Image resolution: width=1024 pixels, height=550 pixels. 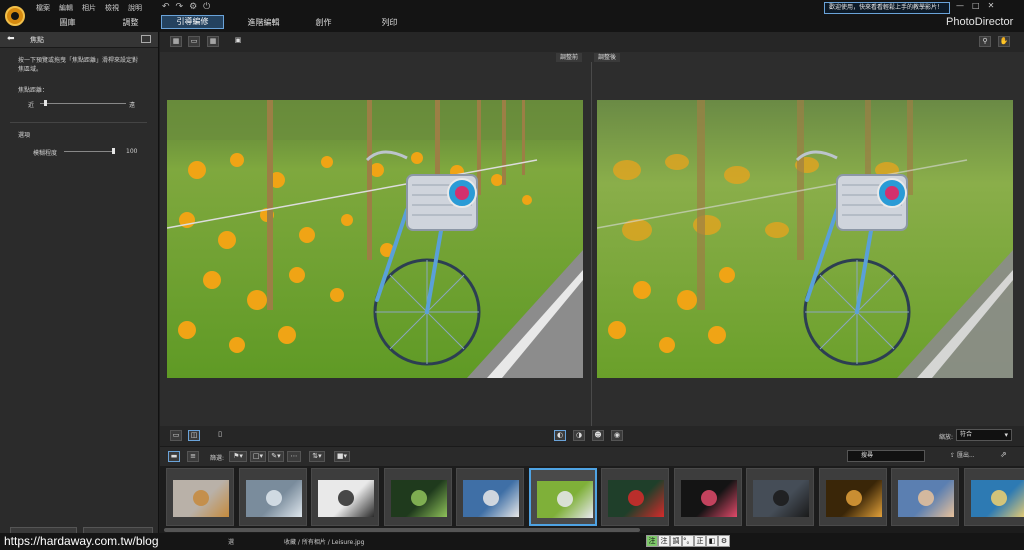 I want to click on maximize-icon: □, so click(x=976, y=5).